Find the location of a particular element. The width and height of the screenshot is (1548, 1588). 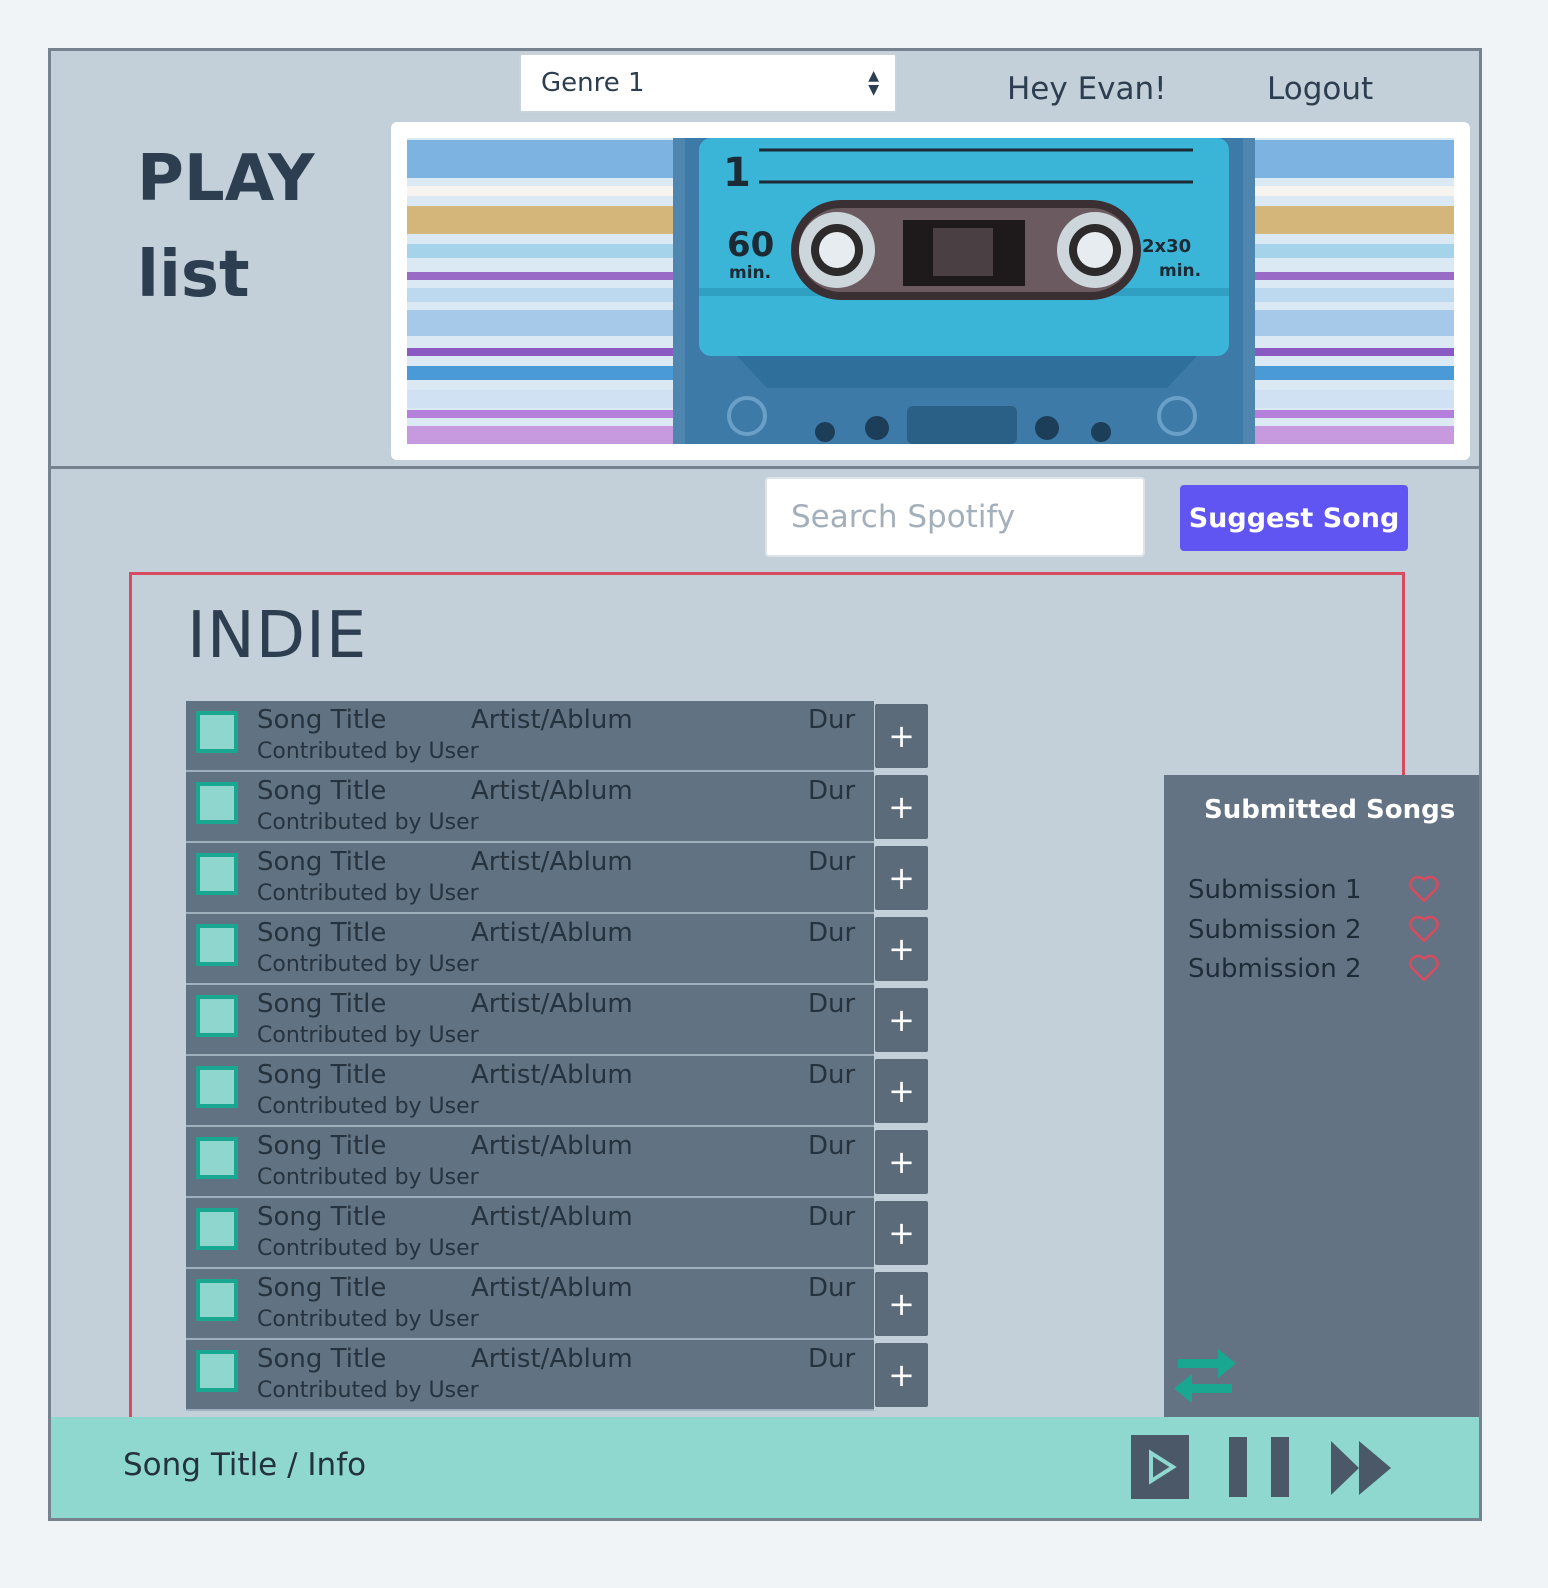

play-icon is located at coordinates (1160, 1467).